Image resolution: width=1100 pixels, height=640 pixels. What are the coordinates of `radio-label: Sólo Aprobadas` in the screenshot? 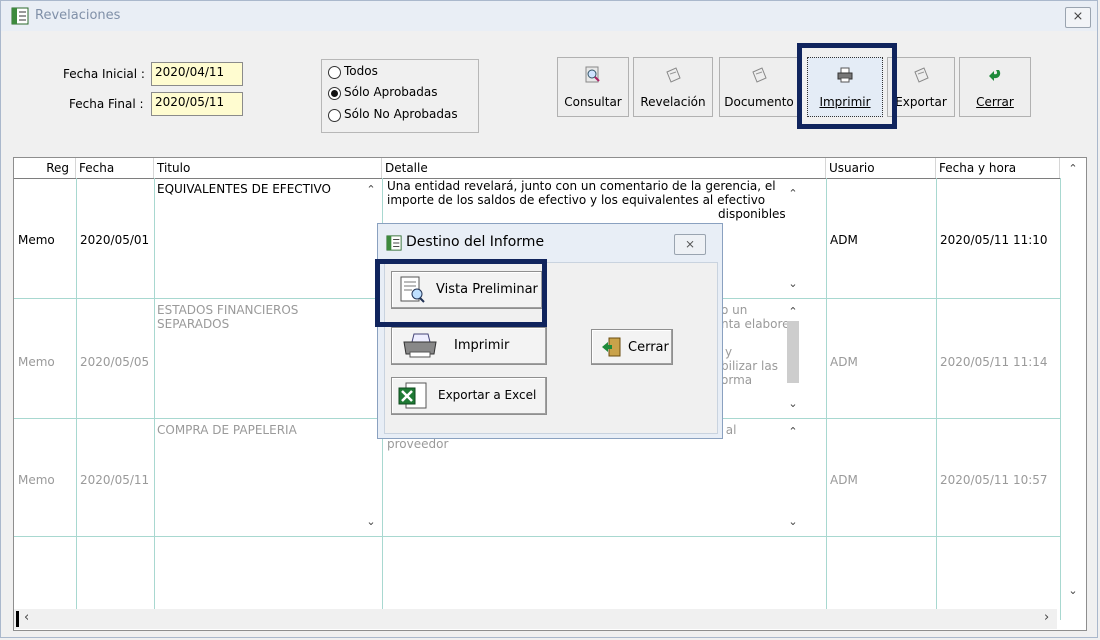 It's located at (391, 92).